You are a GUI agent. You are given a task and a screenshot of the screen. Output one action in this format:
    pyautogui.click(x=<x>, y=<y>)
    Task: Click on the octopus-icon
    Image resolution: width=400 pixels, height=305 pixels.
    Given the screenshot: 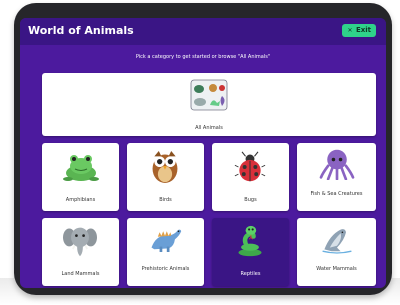 What is the action you would take?
    pyautogui.click(x=337, y=164)
    